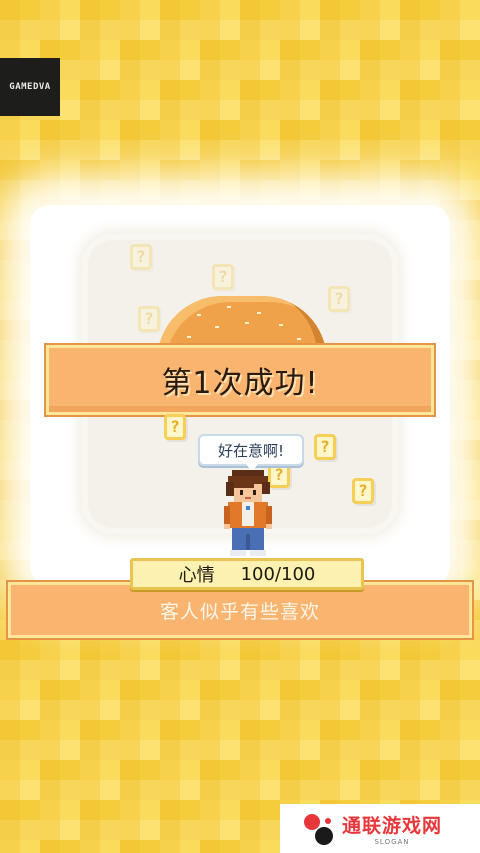 The width and height of the screenshot is (480, 853). What do you see at coordinates (278, 574) in the screenshot?
I see `mood-value: 100/100` at bounding box center [278, 574].